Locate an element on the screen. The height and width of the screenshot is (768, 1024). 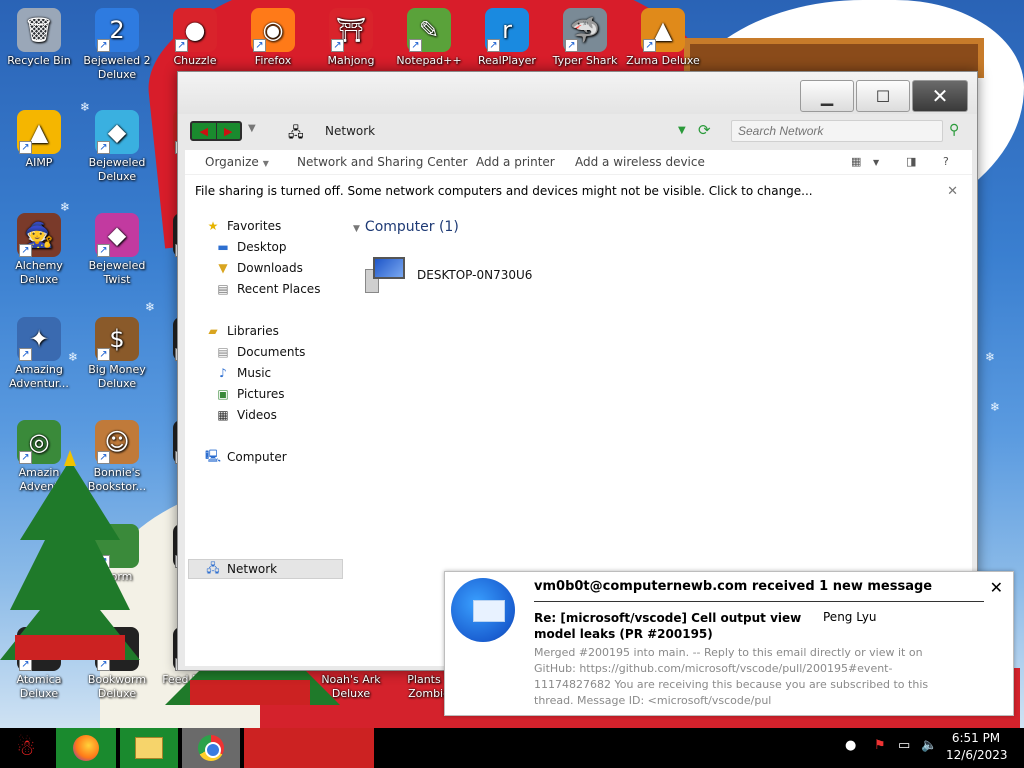
desktop-icon-item: $ ↗ Big Money Deluxe is located at coordinates (117, 354).